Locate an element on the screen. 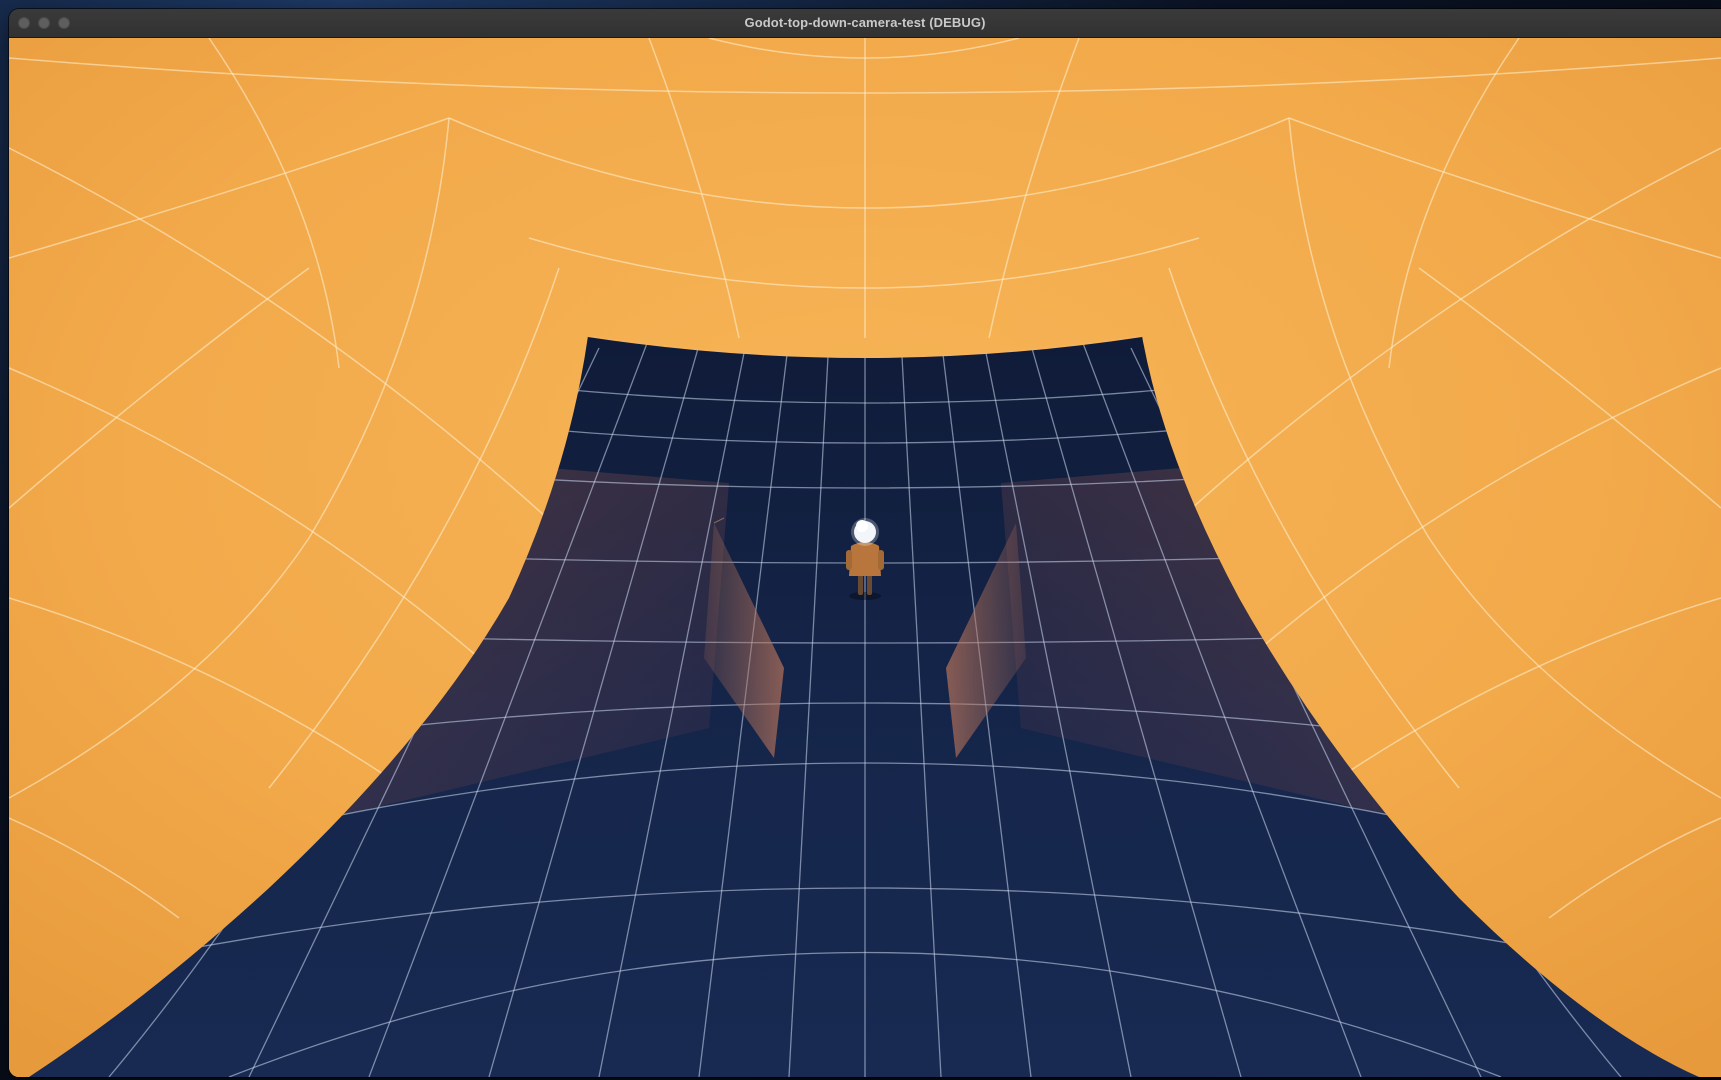  title-bar: Godot-top-down-camera-test (DEBUG) is located at coordinates (865, 23).